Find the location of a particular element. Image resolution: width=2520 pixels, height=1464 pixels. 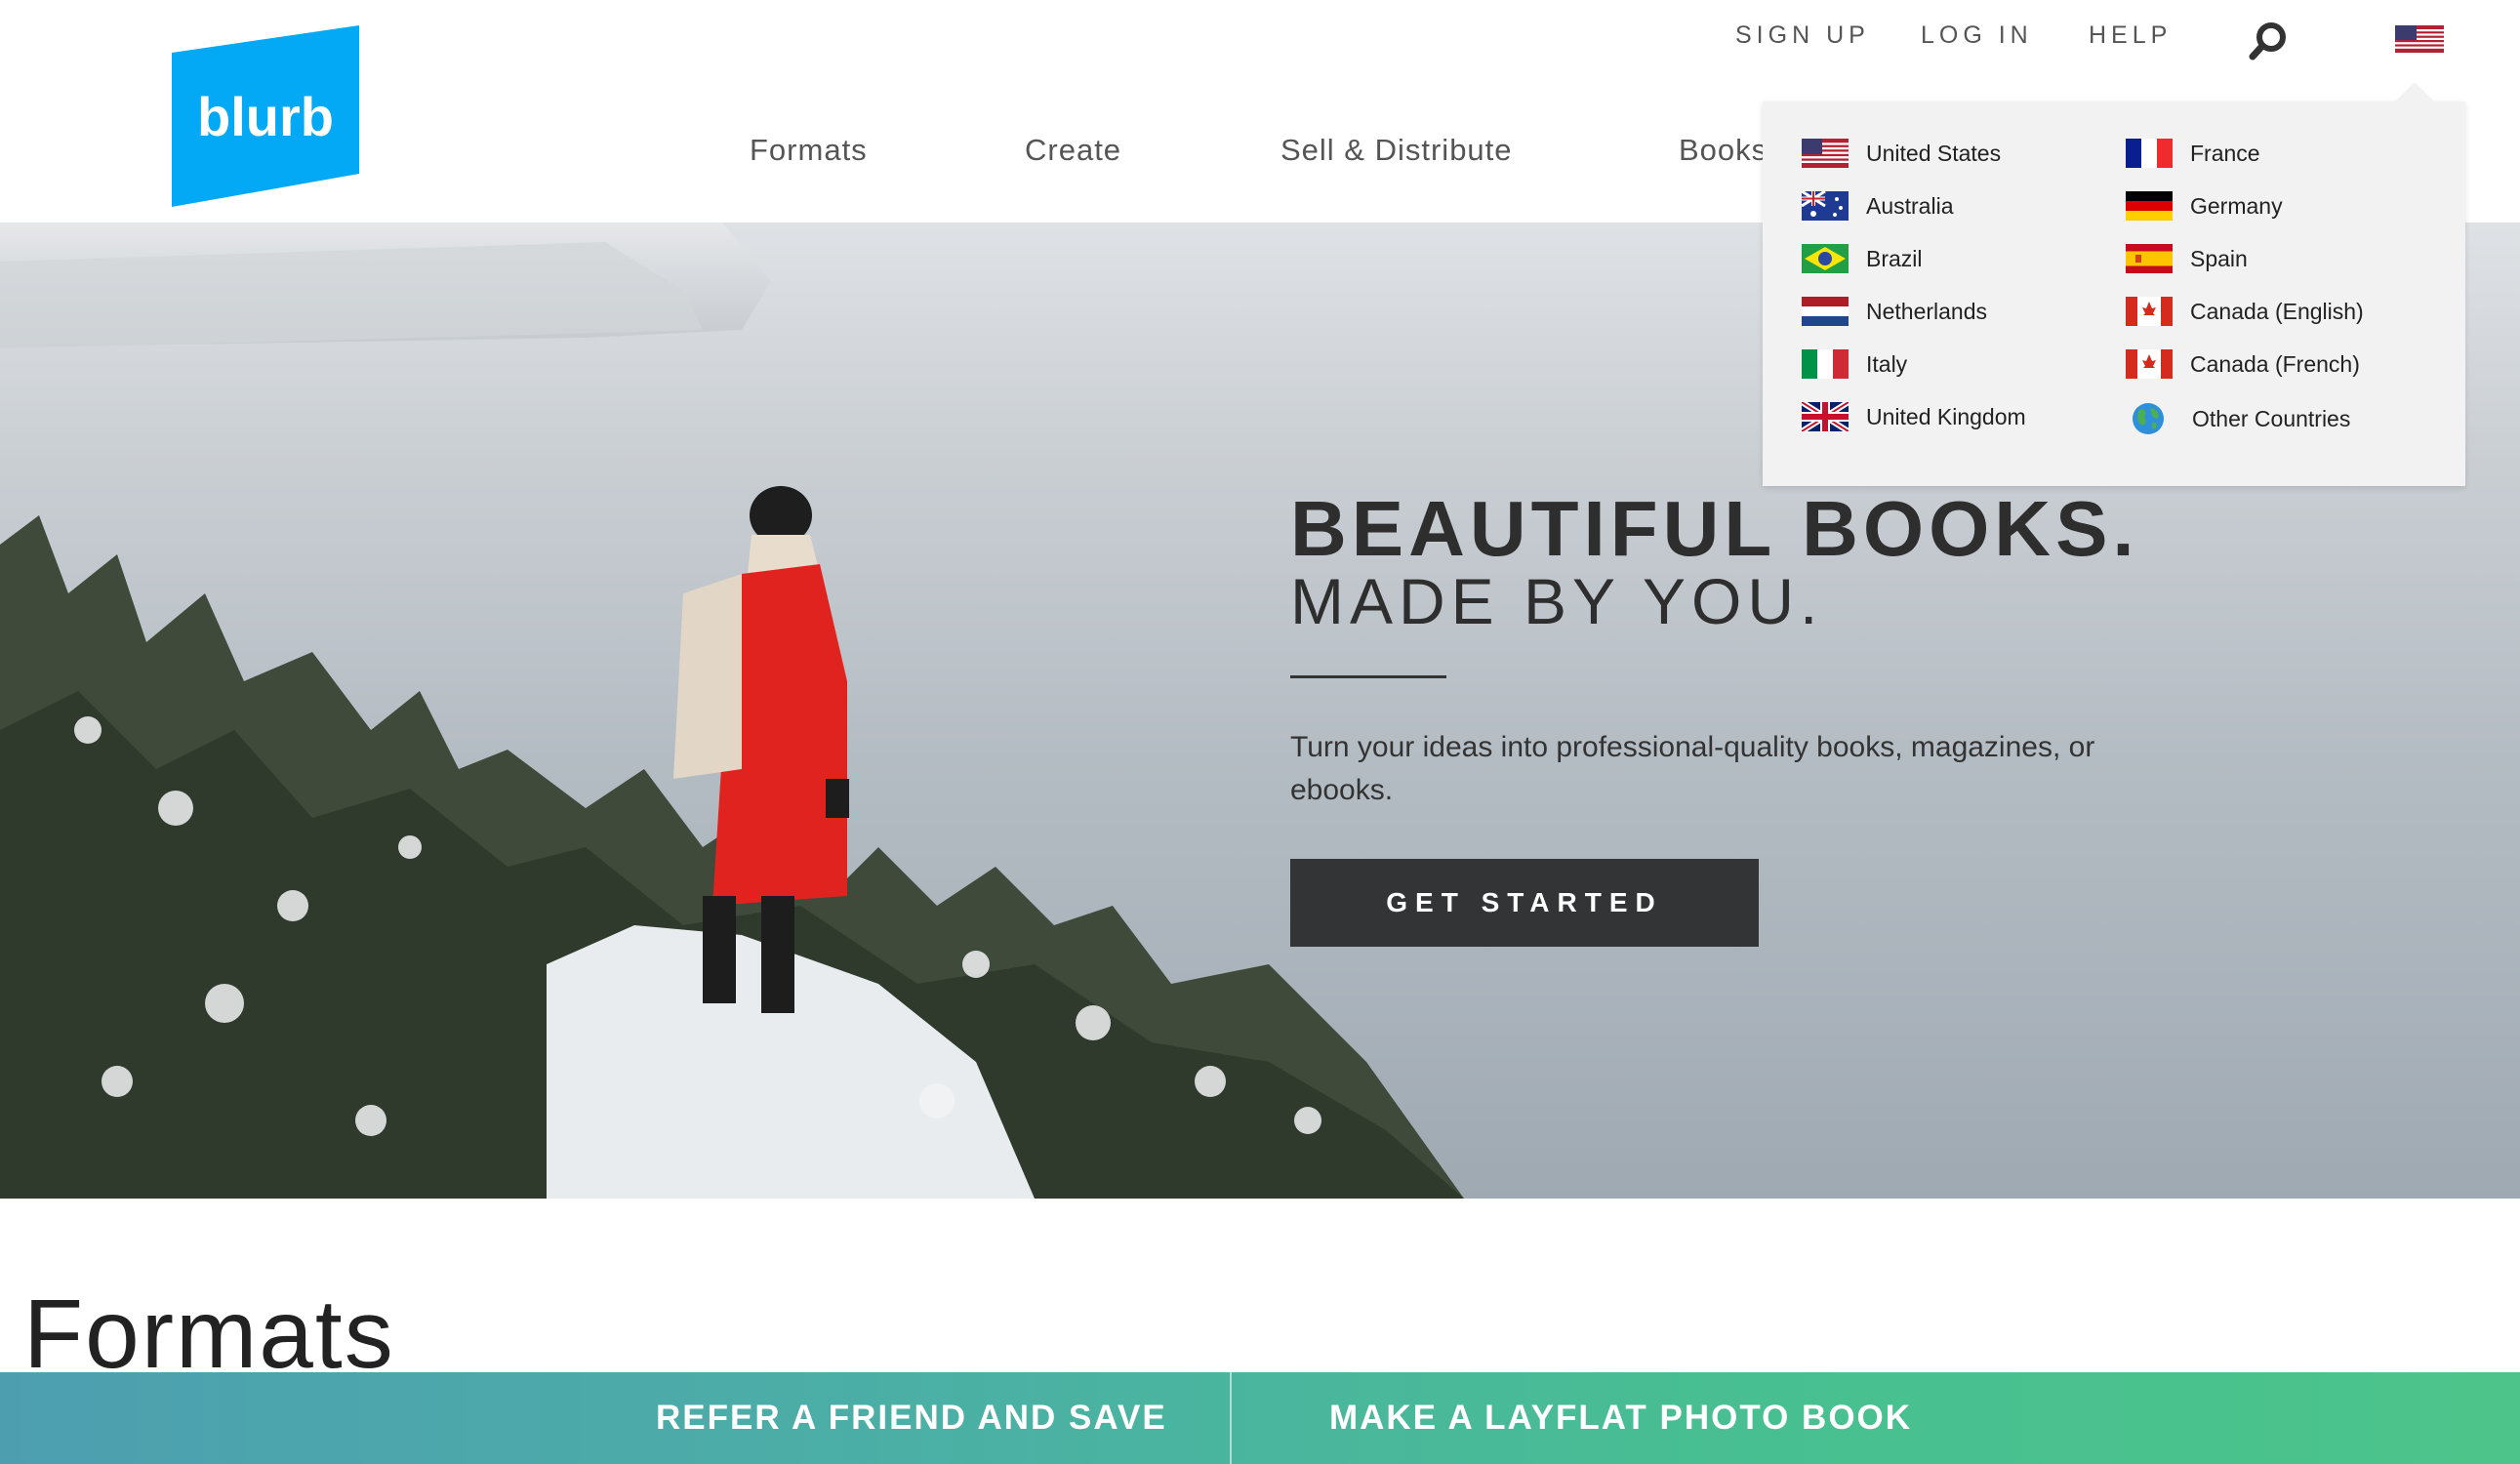

country-canada-english: Canada (English) is located at coordinates (2245, 311).